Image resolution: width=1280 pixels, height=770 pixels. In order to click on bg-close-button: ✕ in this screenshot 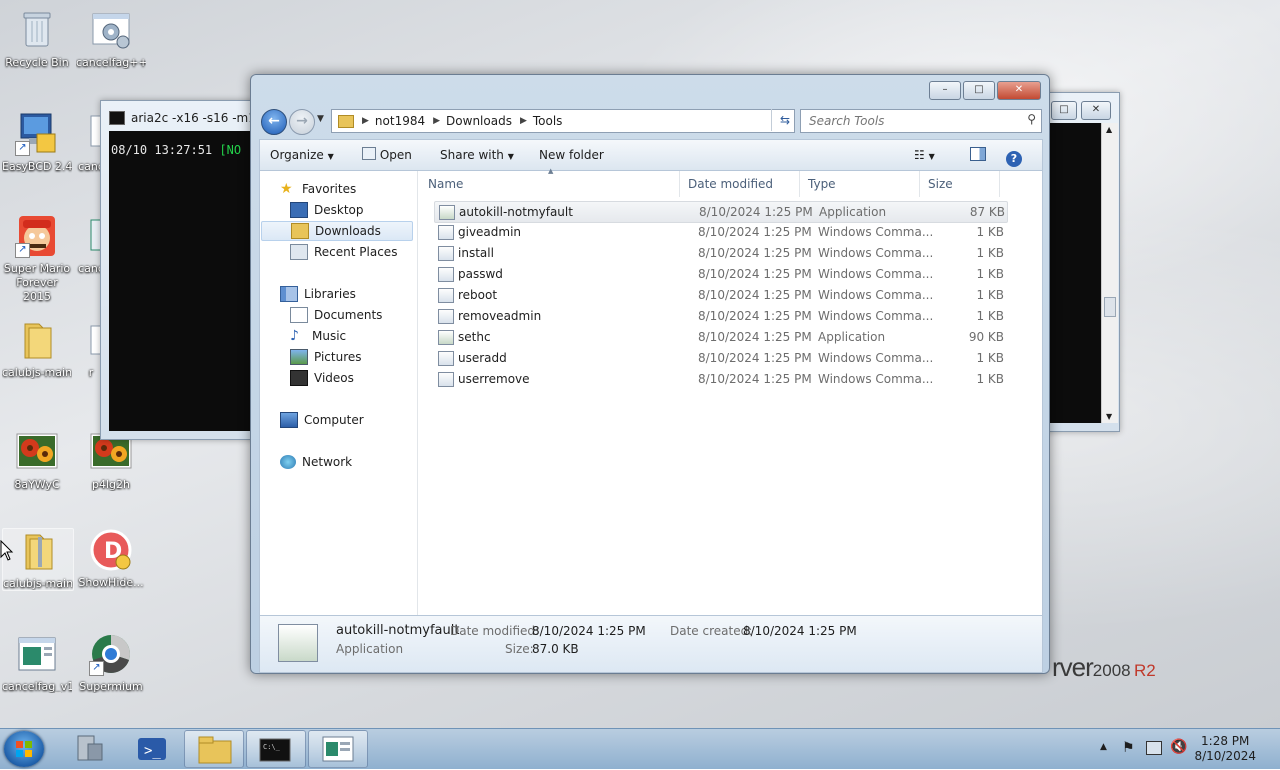, I will do `click(1096, 110)`.